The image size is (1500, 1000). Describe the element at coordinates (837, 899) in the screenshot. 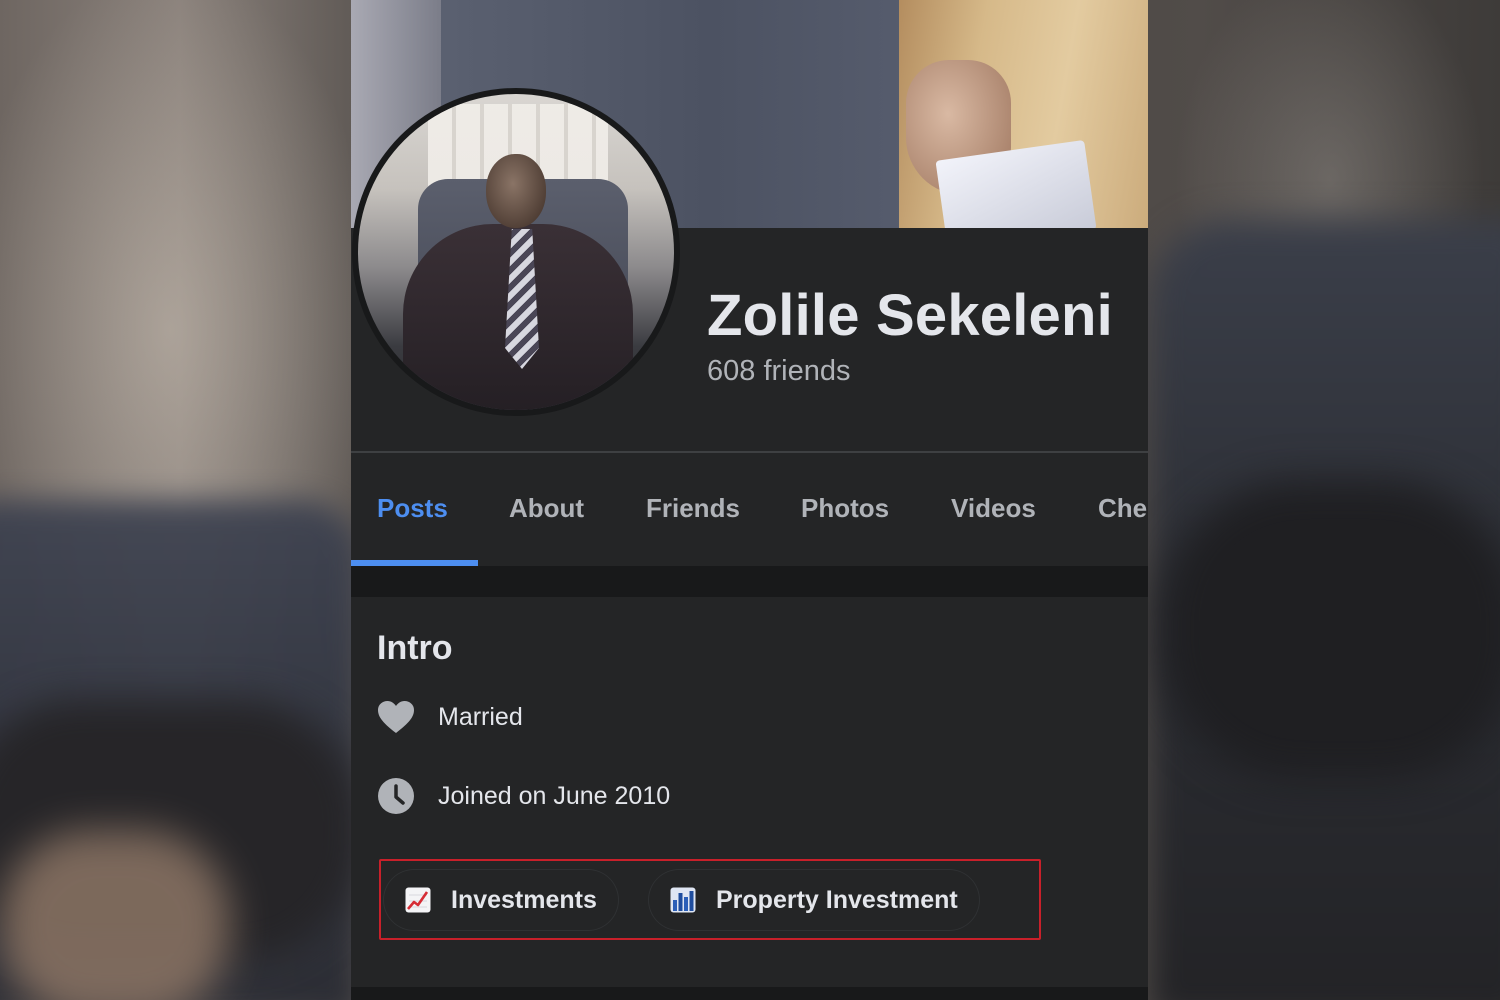

I see `interest-label: Property Investment` at that location.